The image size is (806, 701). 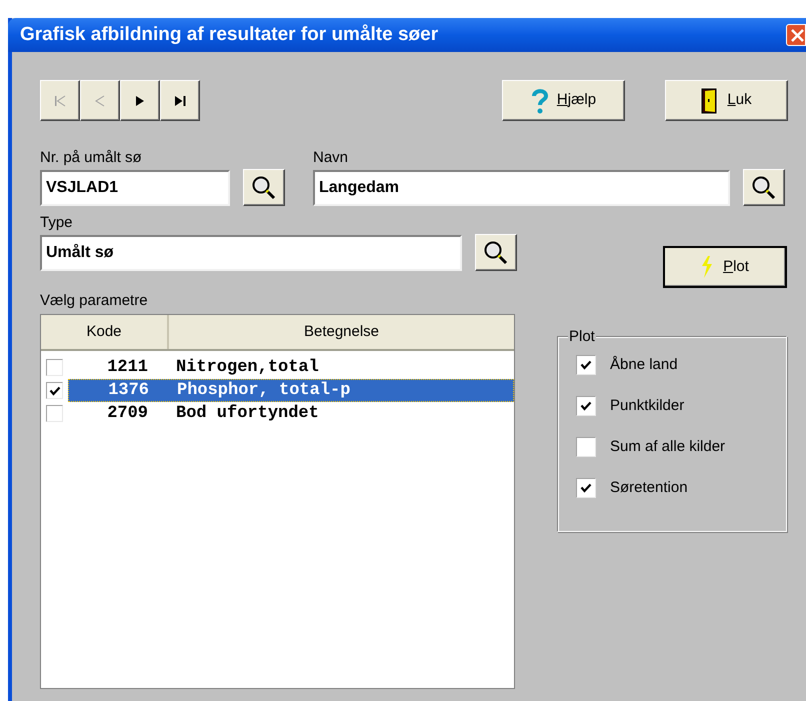 I want to click on checkbox-label: Punktkilder, so click(x=647, y=406).